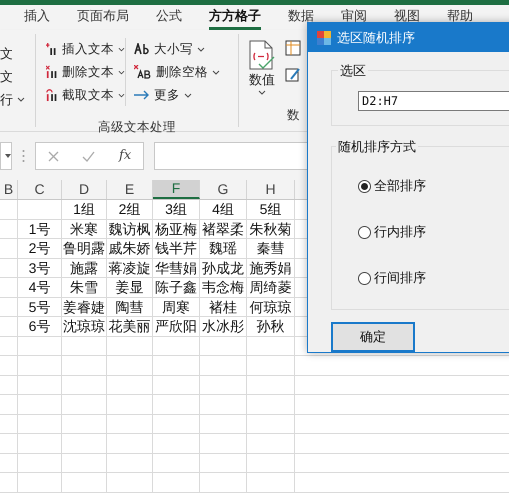 This screenshot has width=509, height=495. I want to click on table-cell: 蒋凌旋, so click(129, 267).